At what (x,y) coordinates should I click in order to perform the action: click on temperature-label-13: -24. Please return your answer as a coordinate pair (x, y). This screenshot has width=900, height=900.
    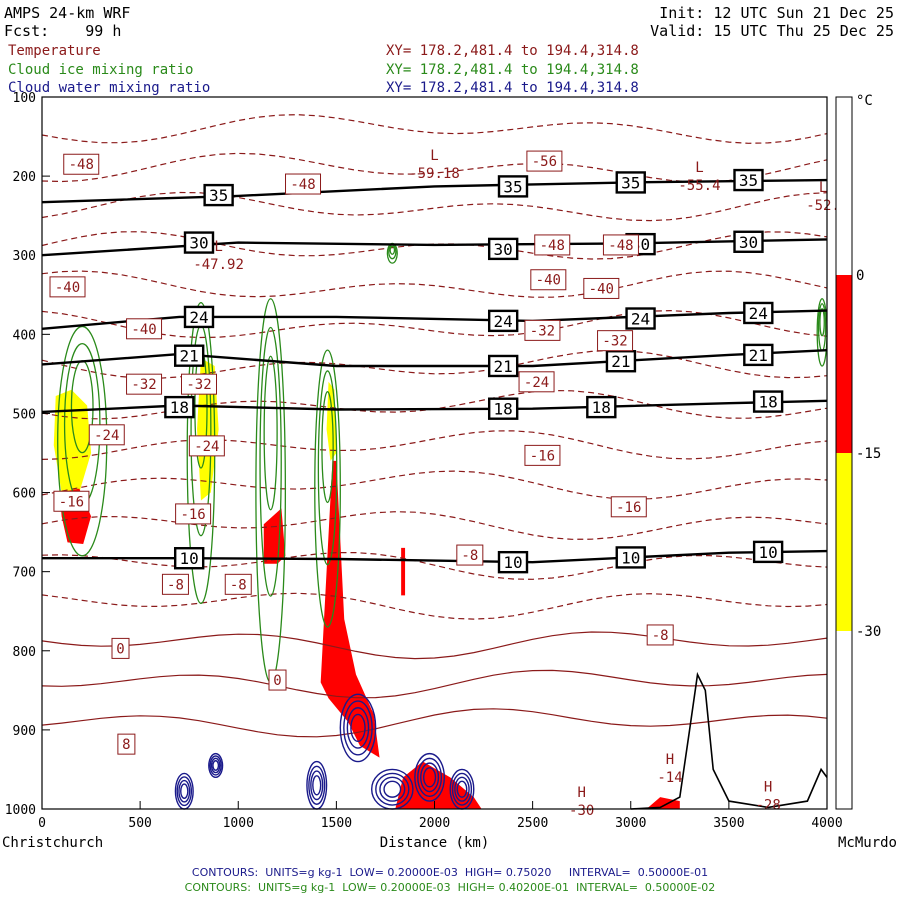
    Looking at the image, I should click on (536, 383).